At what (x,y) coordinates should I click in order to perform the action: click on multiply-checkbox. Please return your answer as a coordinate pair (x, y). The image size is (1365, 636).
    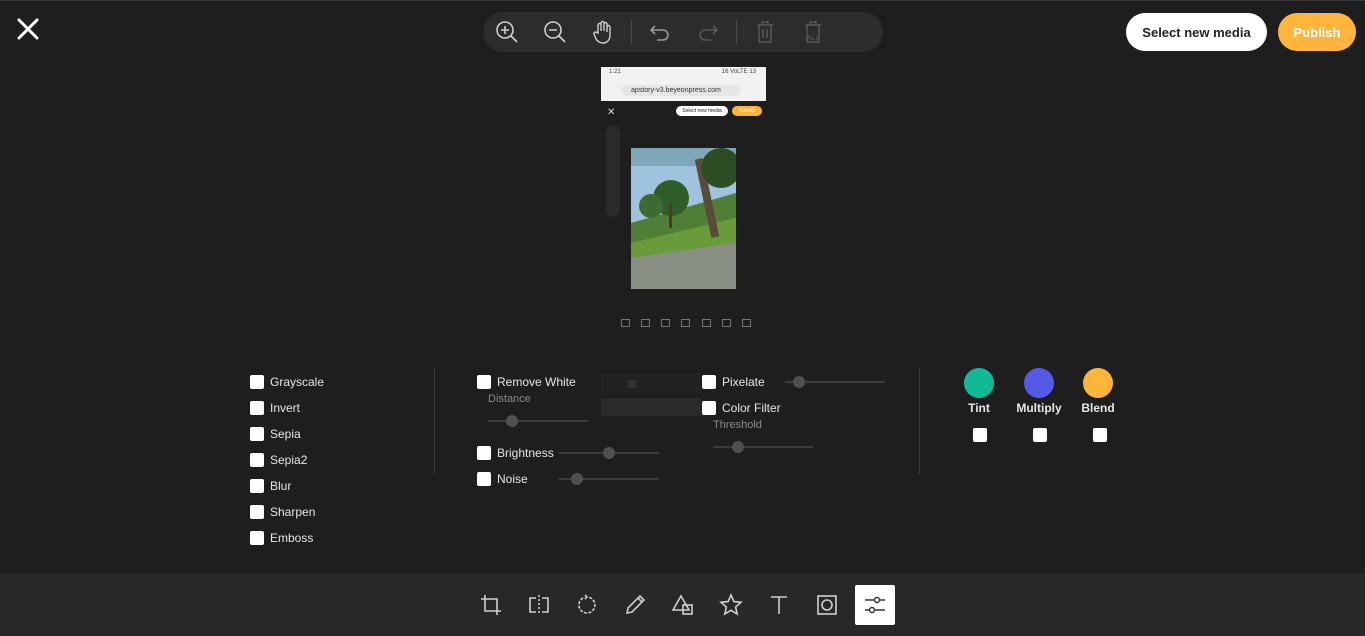
    Looking at the image, I should click on (1040, 435).